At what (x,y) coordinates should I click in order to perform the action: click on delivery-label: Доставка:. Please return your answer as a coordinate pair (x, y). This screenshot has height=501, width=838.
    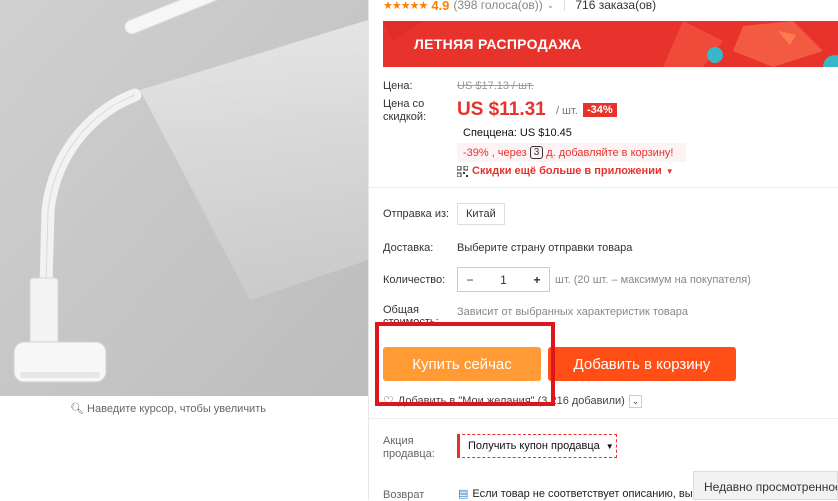
    Looking at the image, I should click on (408, 248).